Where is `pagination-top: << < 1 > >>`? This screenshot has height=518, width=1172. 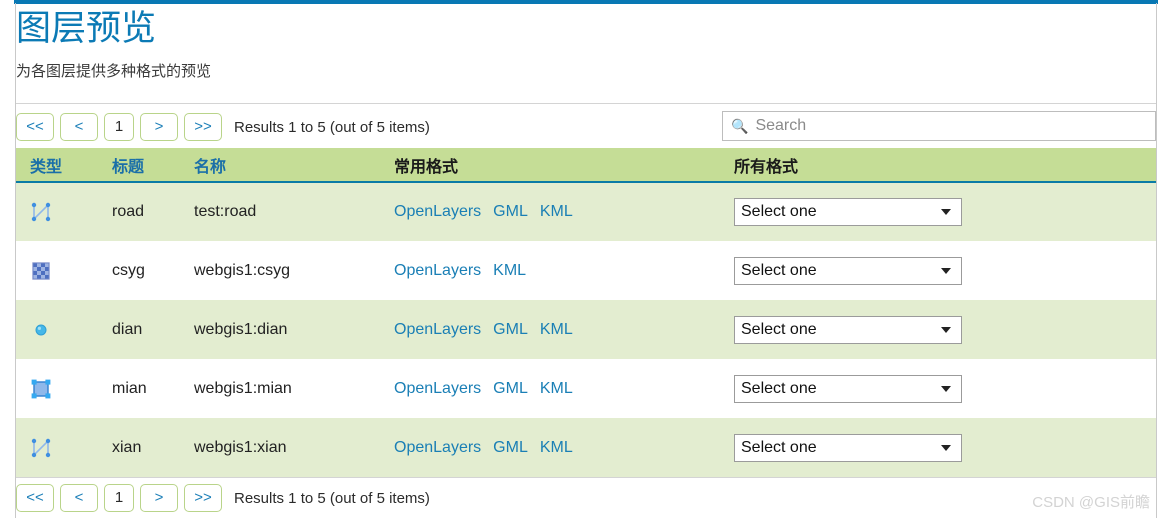 pagination-top: << < 1 > >> is located at coordinates (119, 127).